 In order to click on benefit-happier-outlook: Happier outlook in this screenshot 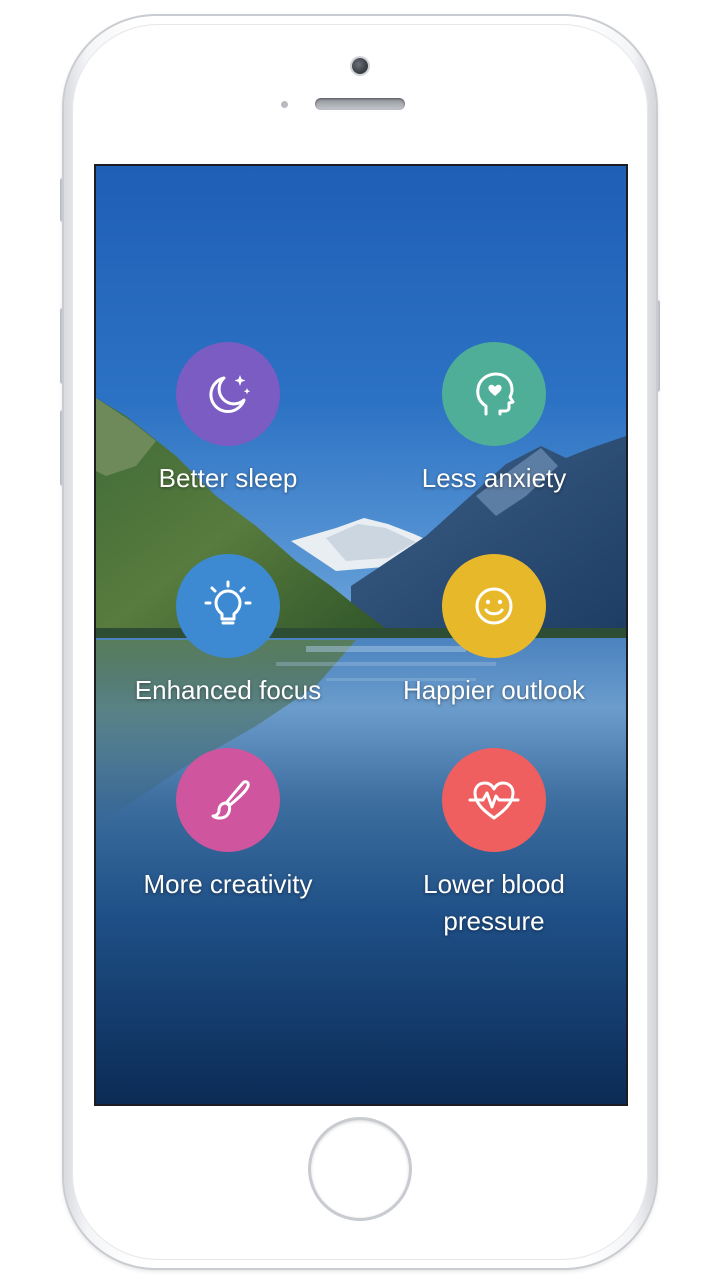, I will do `click(494, 631)`.